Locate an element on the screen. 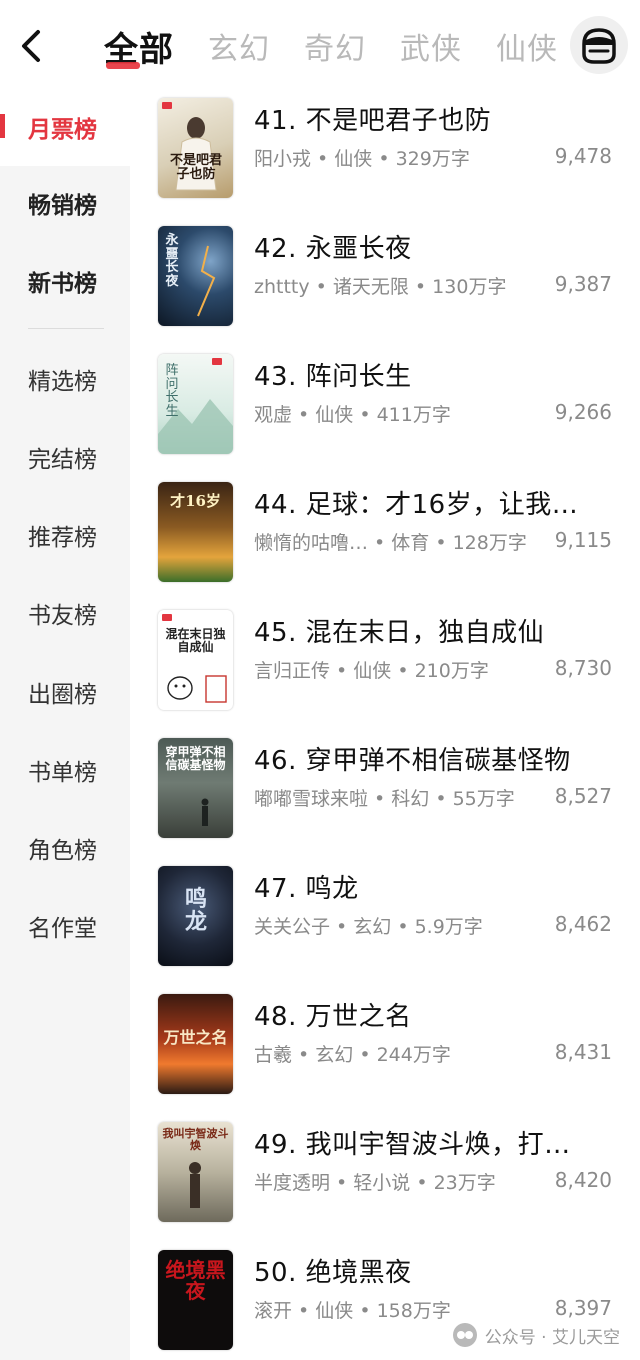 Image resolution: width=640 pixels, height=1360 pixels. person-face-icon is located at coordinates (599, 46).